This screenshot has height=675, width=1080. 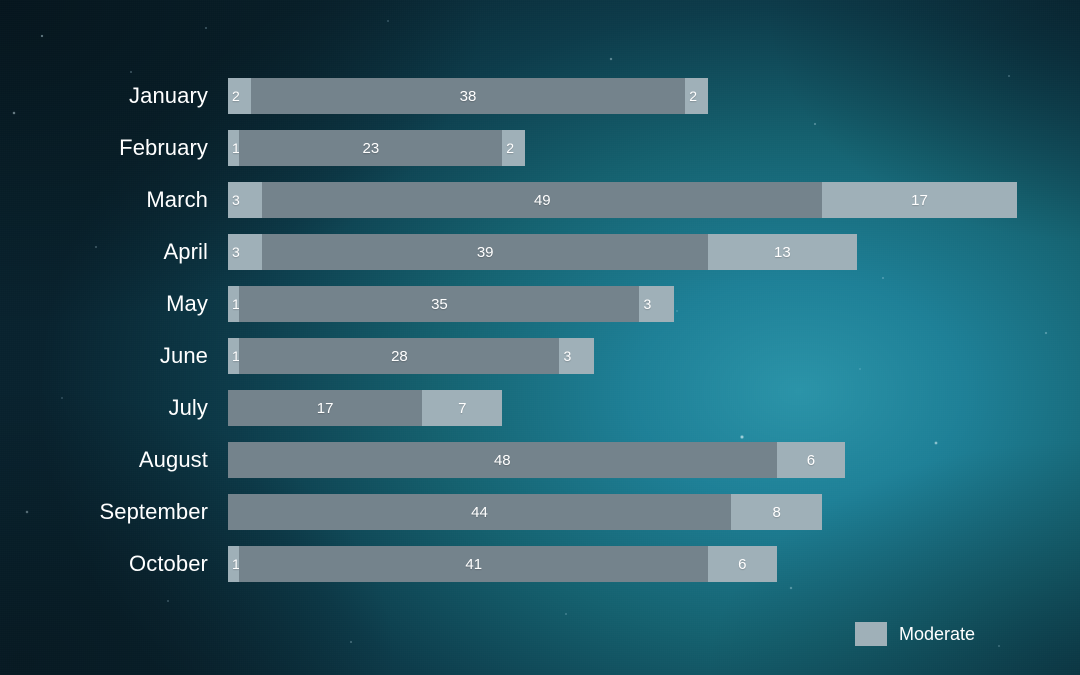 I want to click on bar-segment: 7, so click(x=462, y=408).